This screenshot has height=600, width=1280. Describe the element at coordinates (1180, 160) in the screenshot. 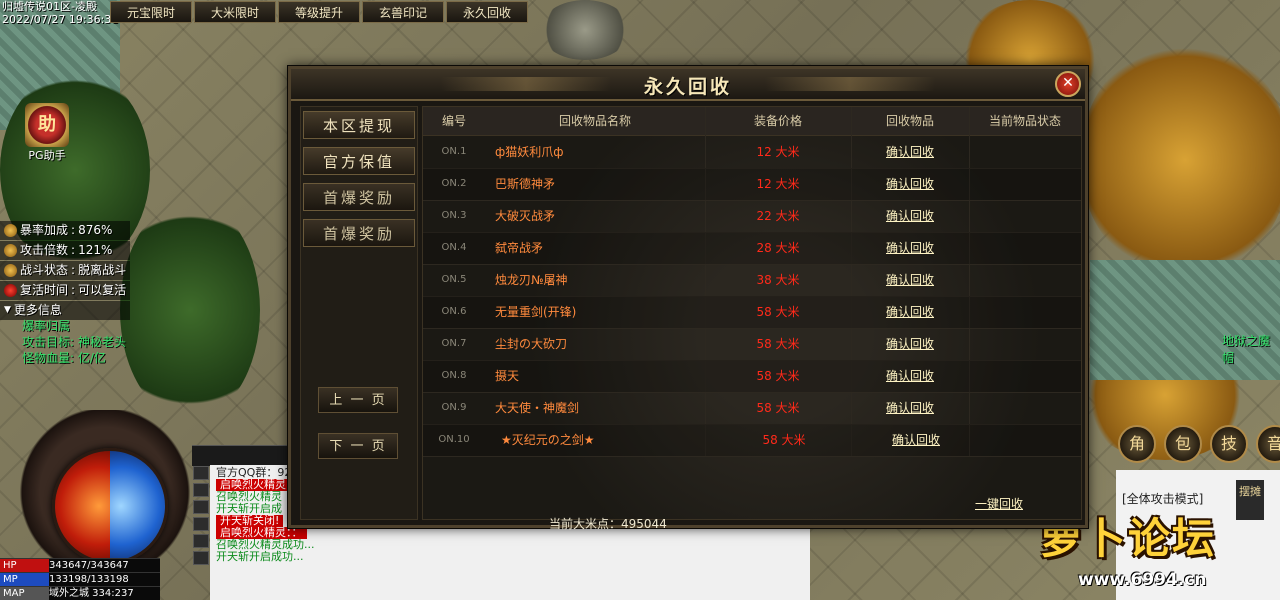

I see `autumn-tree` at that location.